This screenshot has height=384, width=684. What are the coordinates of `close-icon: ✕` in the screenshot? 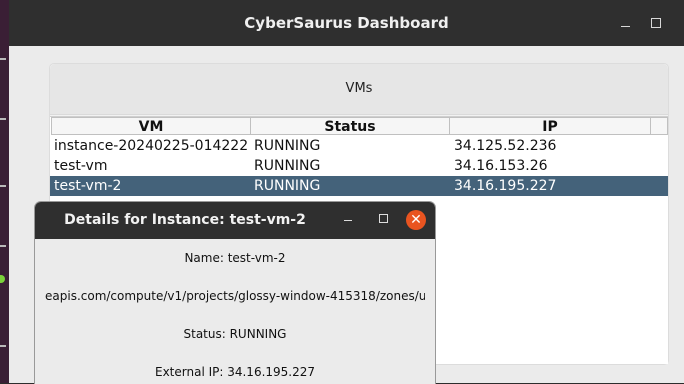 It's located at (416, 220).